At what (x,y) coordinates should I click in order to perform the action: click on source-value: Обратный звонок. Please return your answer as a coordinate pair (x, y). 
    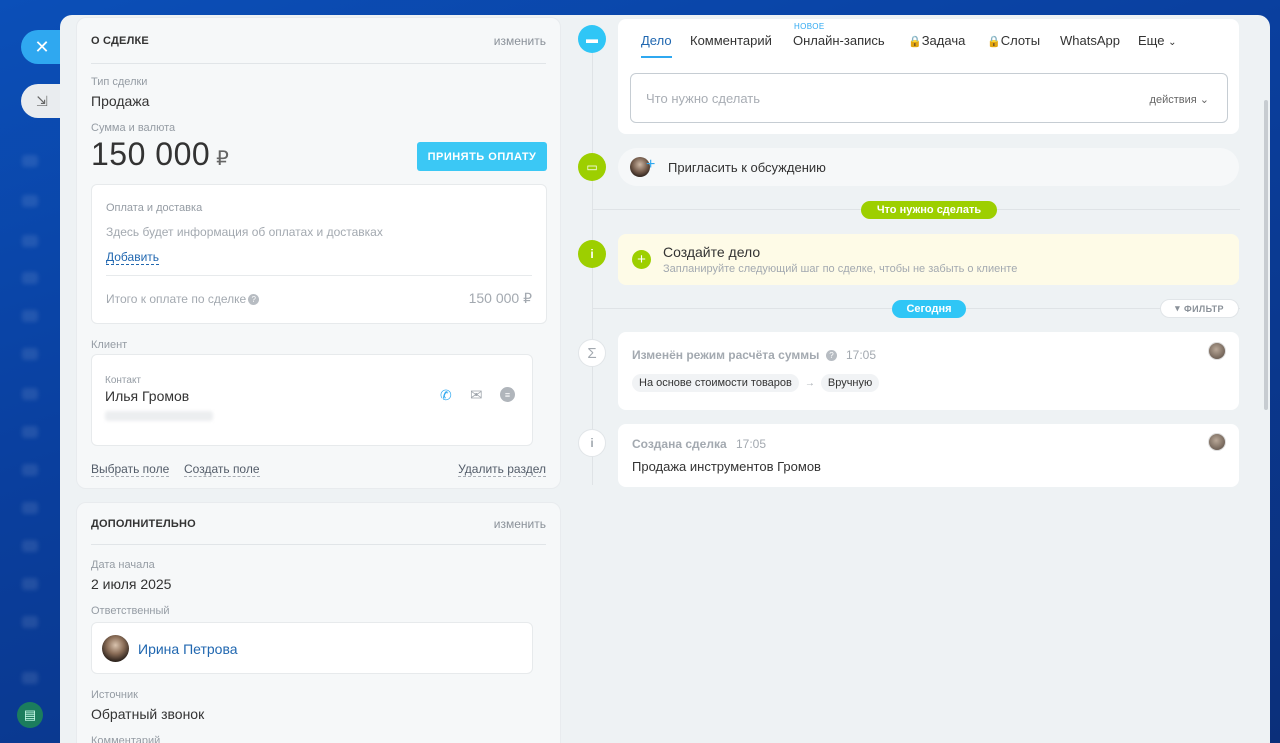
    Looking at the image, I should click on (148, 714).